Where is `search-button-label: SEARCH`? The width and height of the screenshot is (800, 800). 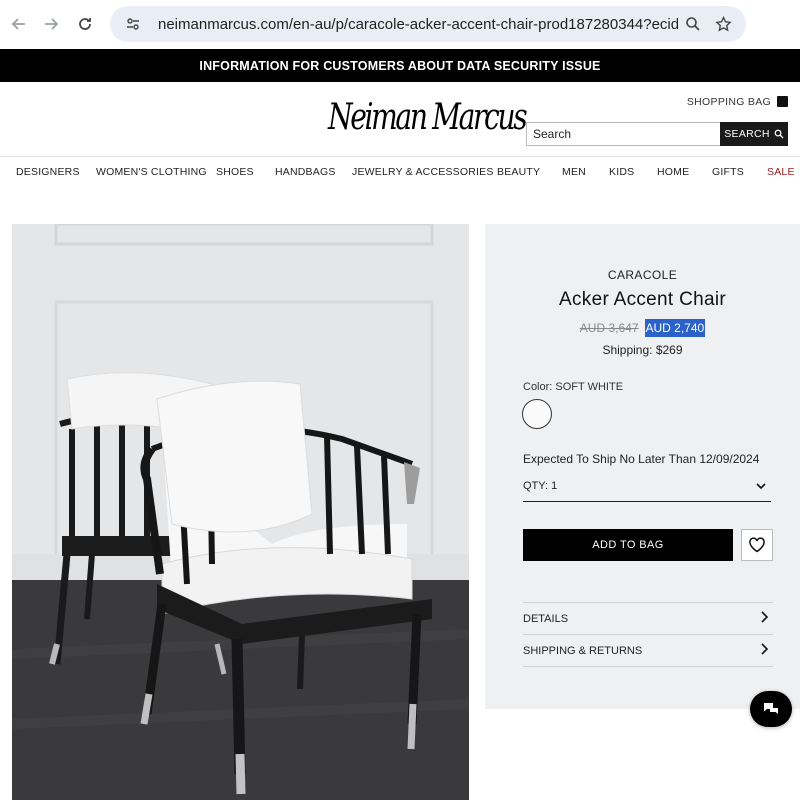 search-button-label: SEARCH is located at coordinates (747, 134).